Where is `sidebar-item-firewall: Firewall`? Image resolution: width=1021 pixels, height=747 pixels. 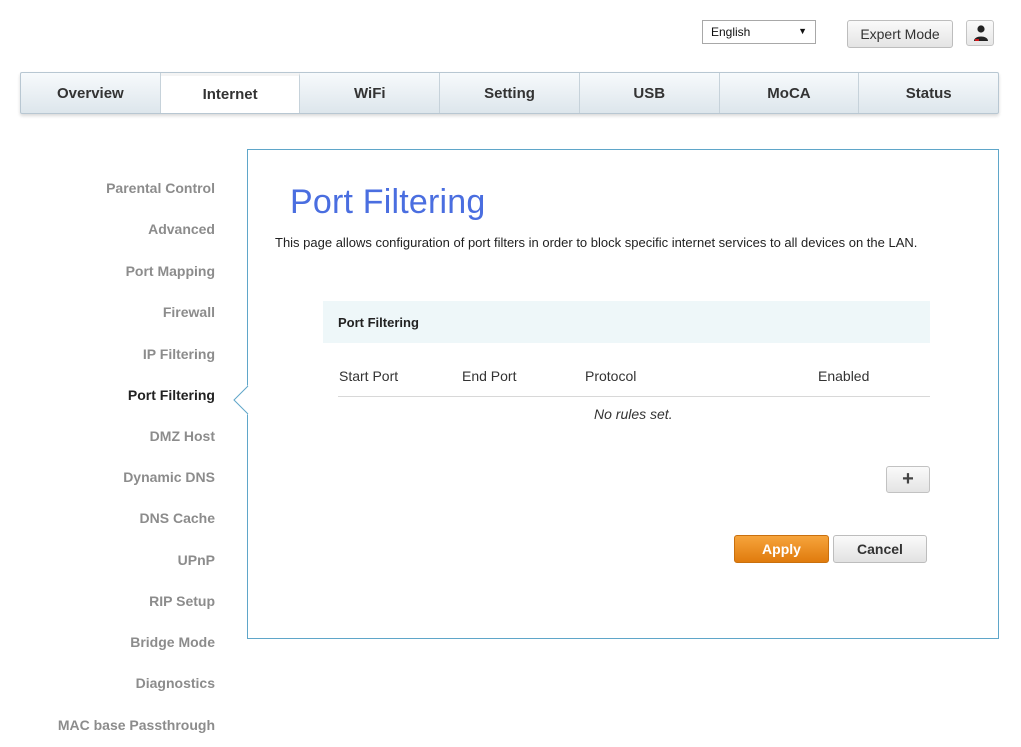
sidebar-item-firewall: Firewall is located at coordinates (189, 312).